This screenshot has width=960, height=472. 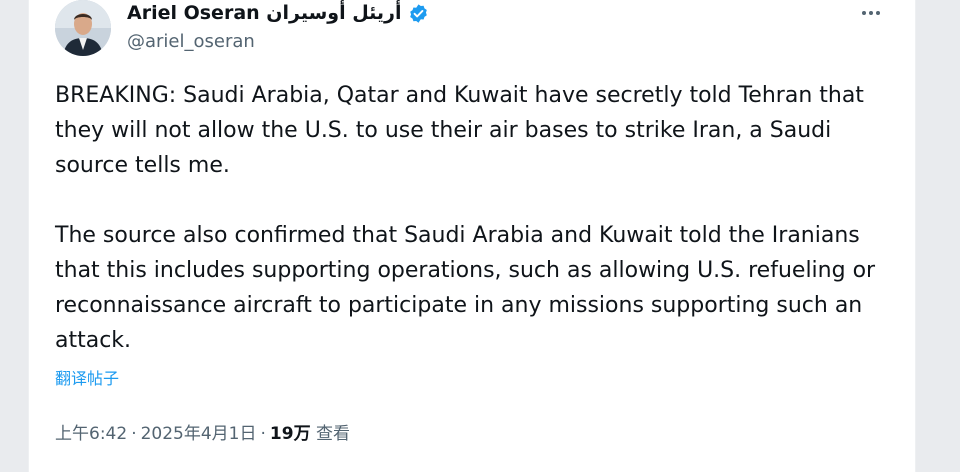 I want to click on avatar, so click(x=83, y=28).